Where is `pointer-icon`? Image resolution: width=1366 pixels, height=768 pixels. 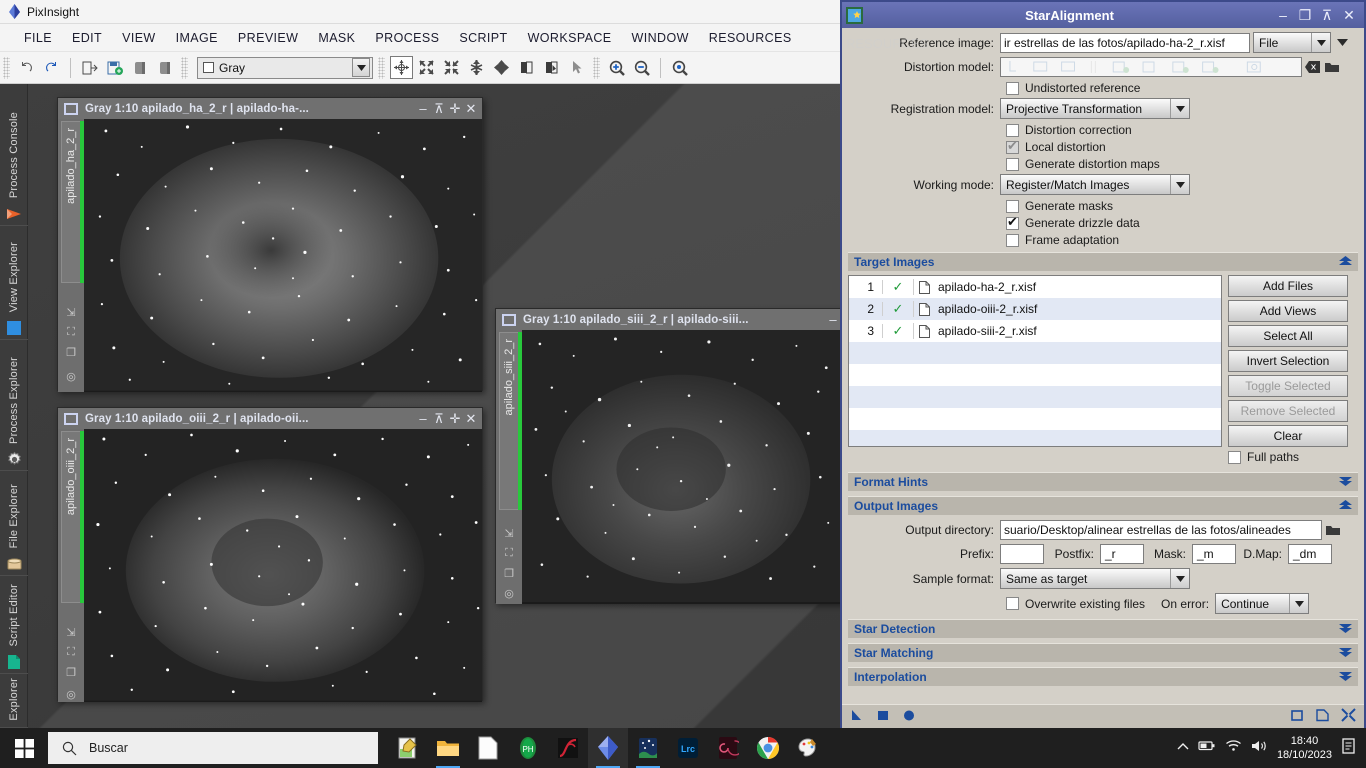
pointer-icon is located at coordinates (576, 67).